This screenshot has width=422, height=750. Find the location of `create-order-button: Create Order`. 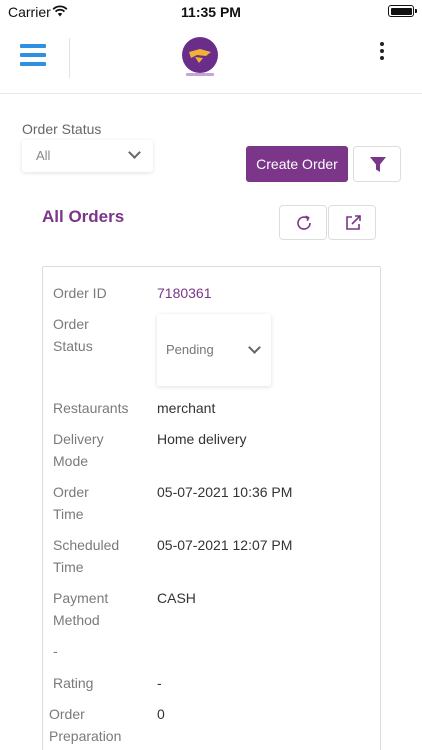

create-order-button: Create Order is located at coordinates (297, 164).